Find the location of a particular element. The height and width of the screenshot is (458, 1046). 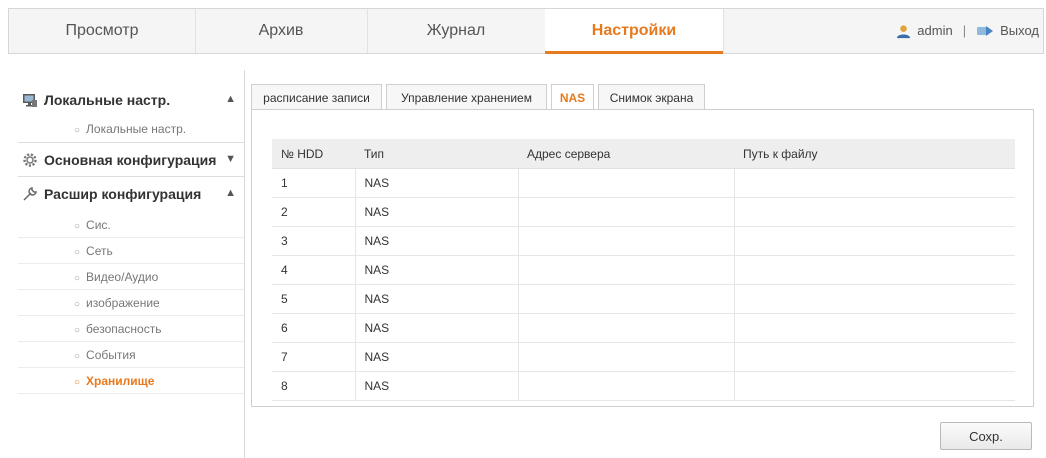

column-header-server-address: Адрес сервера is located at coordinates (626, 154).